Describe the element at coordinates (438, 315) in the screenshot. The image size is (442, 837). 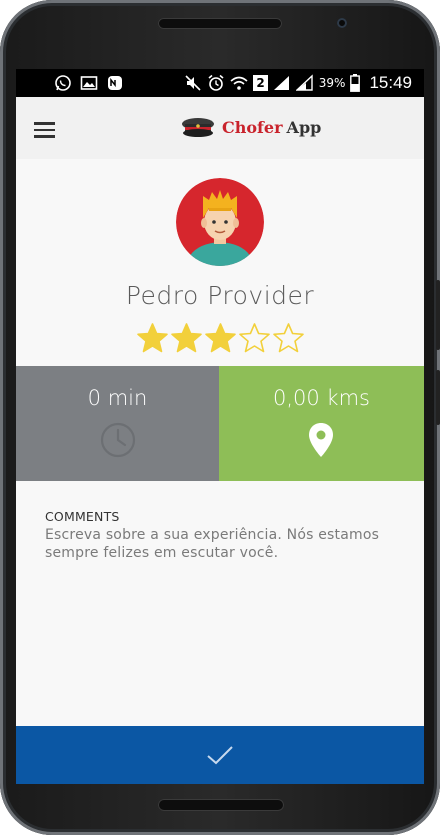
I see `volume-button` at that location.